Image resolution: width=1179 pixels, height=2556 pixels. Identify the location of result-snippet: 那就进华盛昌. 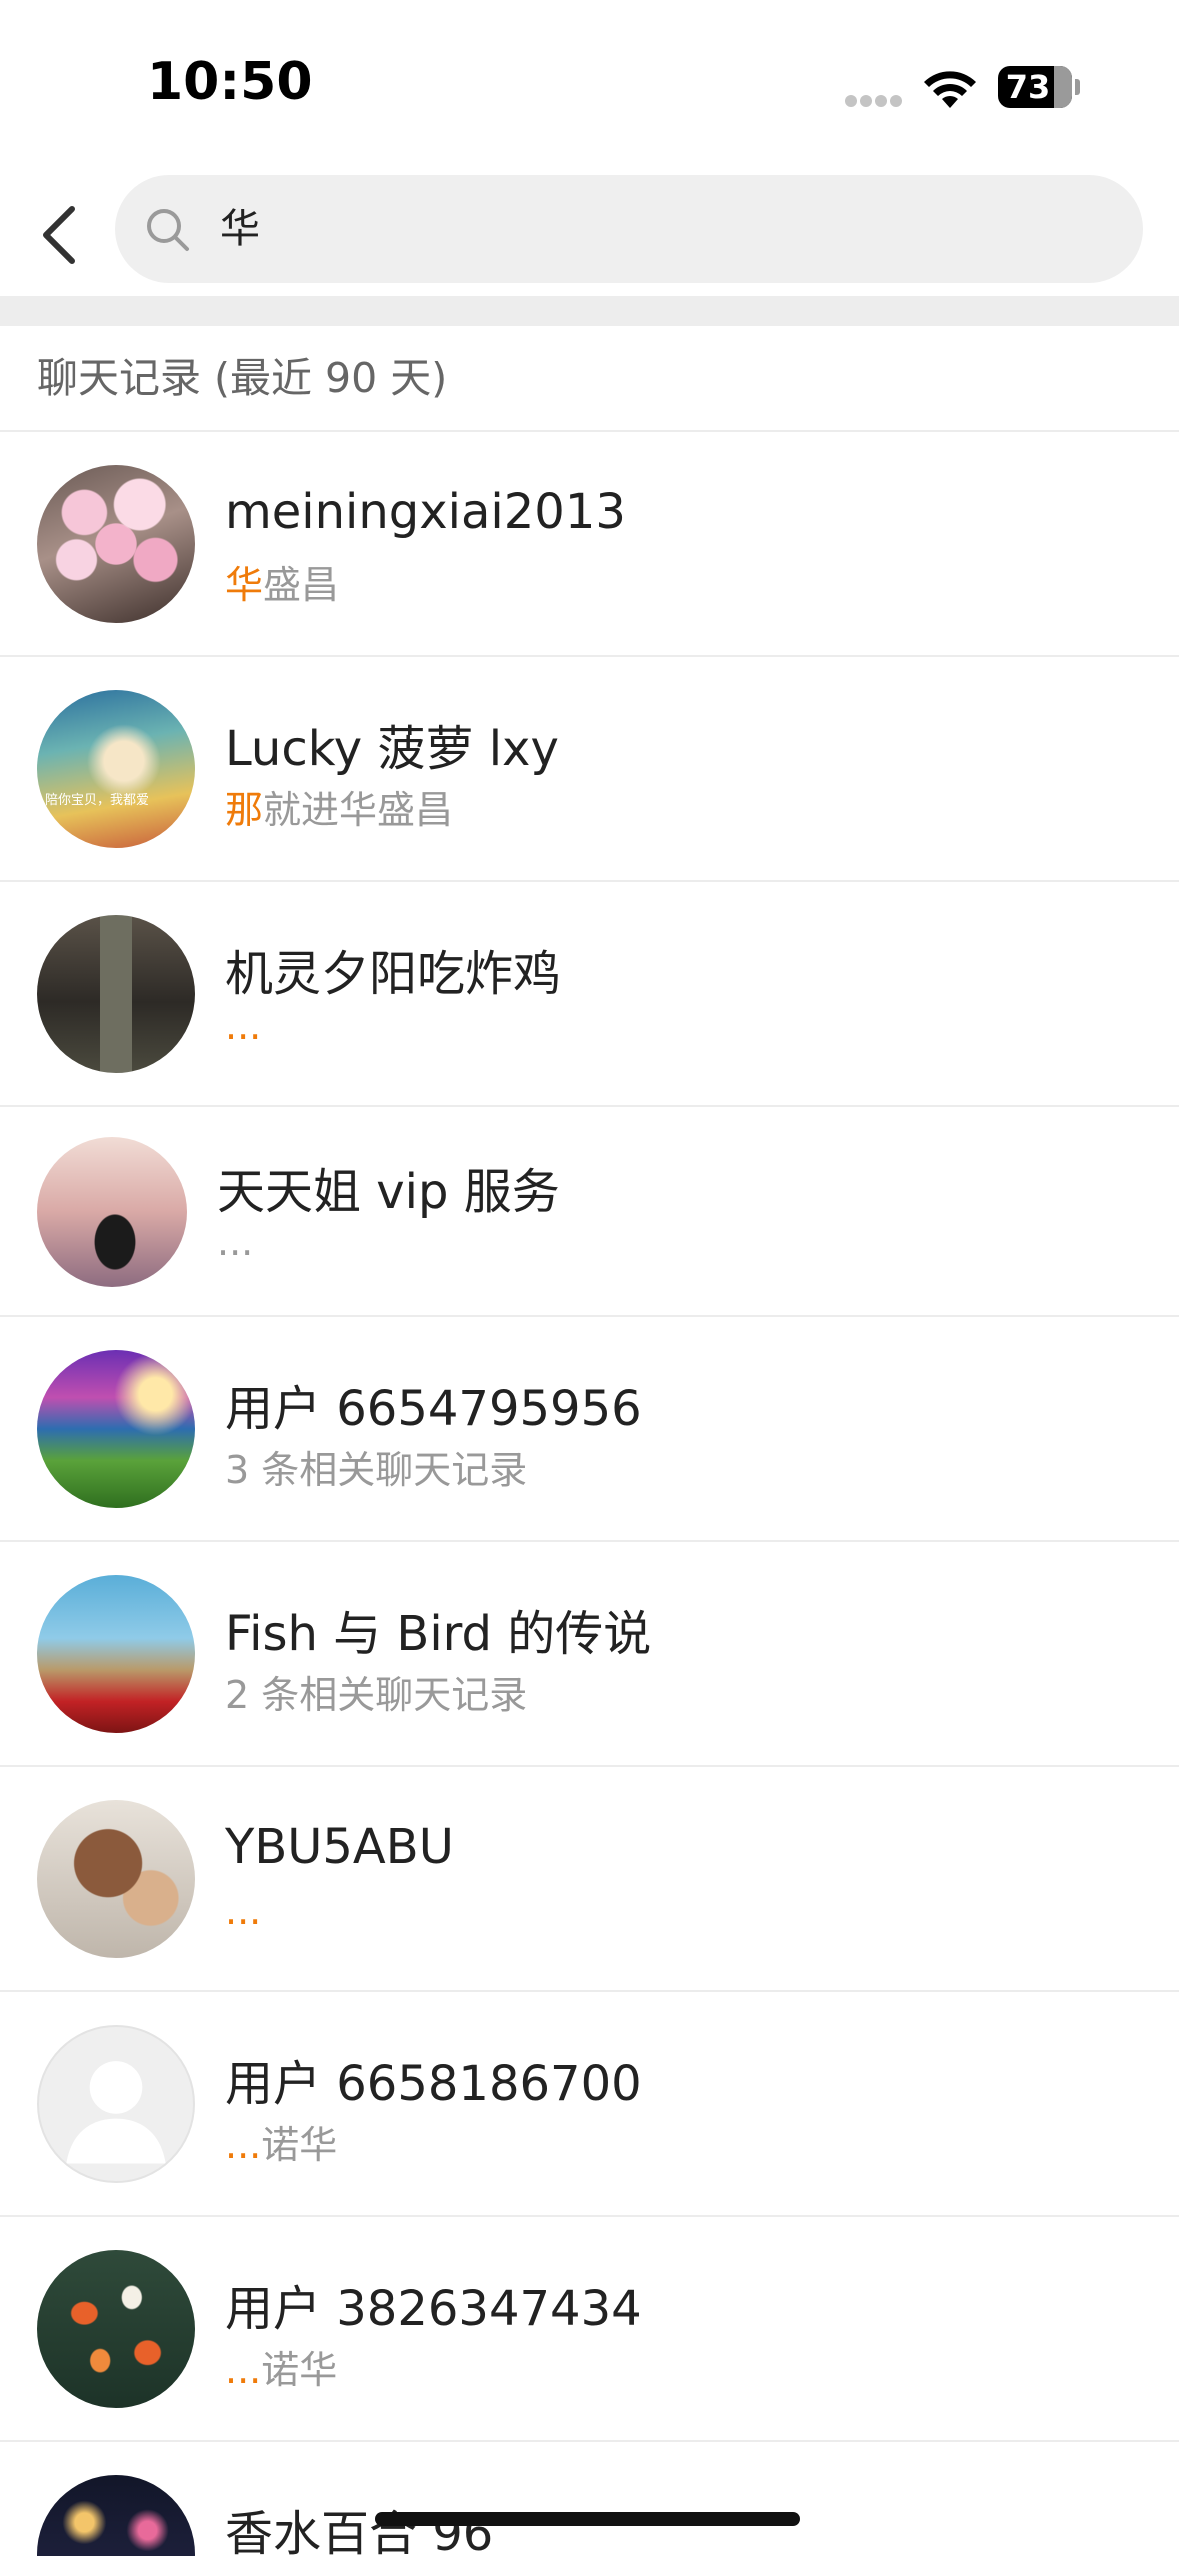
(339, 806).